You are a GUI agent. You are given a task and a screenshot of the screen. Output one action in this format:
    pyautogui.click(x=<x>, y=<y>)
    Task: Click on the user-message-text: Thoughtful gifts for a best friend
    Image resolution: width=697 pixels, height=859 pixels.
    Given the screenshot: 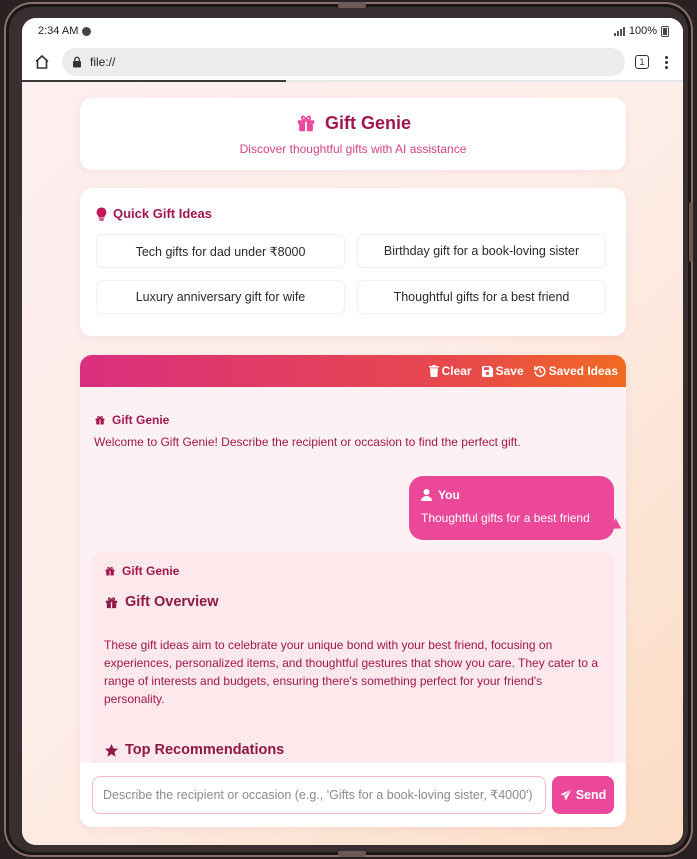 What is the action you would take?
    pyautogui.click(x=505, y=518)
    